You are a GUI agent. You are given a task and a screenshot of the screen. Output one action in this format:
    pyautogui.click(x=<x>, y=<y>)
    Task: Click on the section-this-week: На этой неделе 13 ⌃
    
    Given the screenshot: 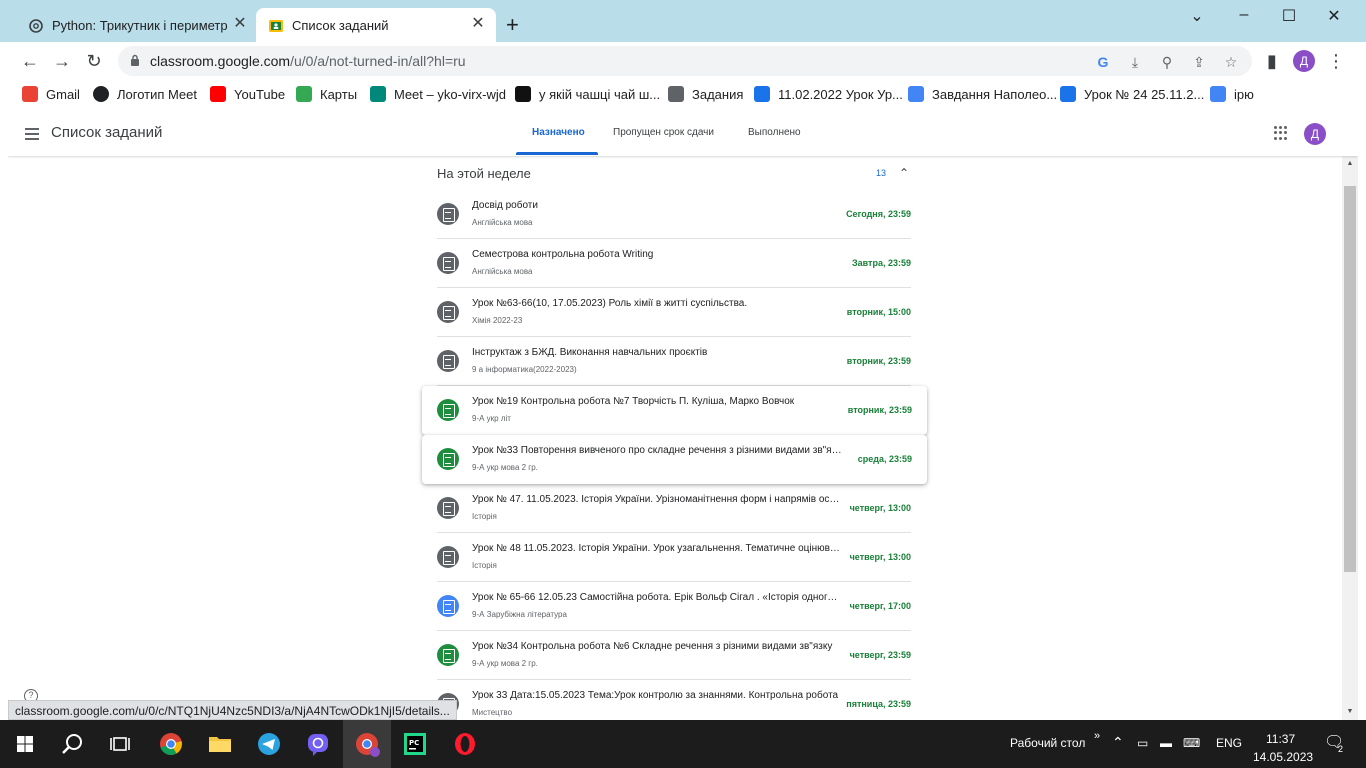 What is the action you would take?
    pyautogui.click(x=674, y=176)
    